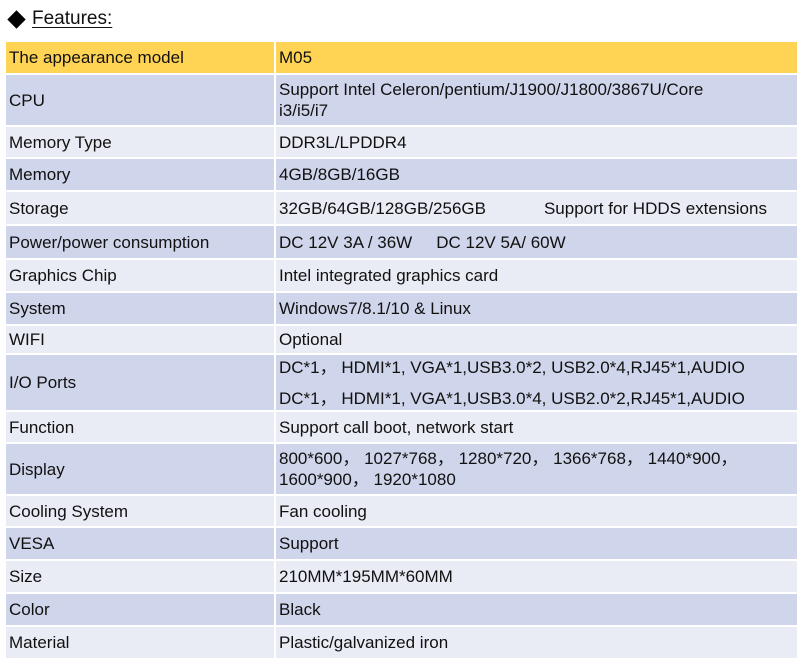 This screenshot has width=804, height=669. Describe the element at coordinates (141, 643) in the screenshot. I see `spec-label: Material` at that location.